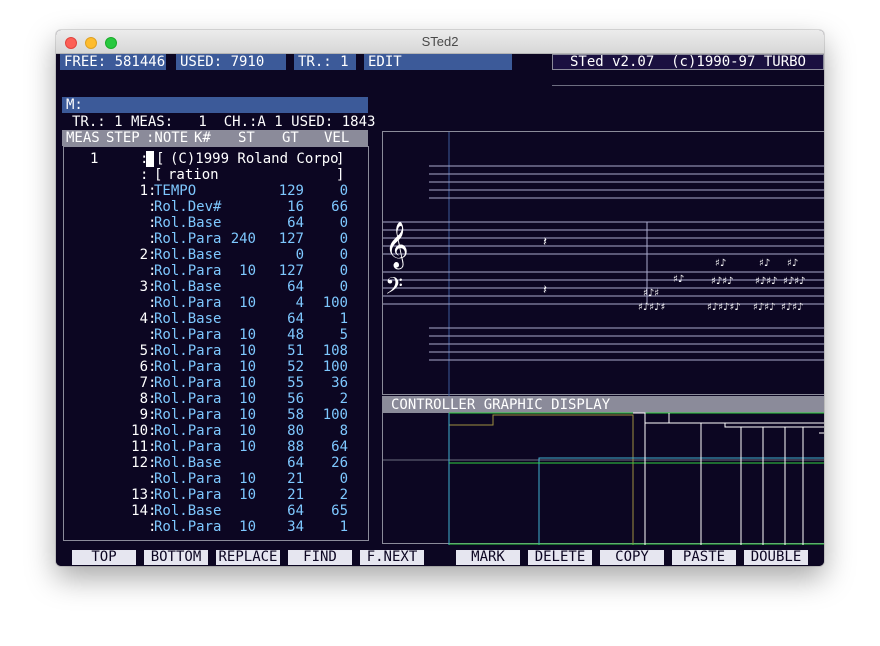 The width and height of the screenshot is (880, 646). Describe the element at coordinates (143, 399) in the screenshot. I see `event-step: 8` at that location.